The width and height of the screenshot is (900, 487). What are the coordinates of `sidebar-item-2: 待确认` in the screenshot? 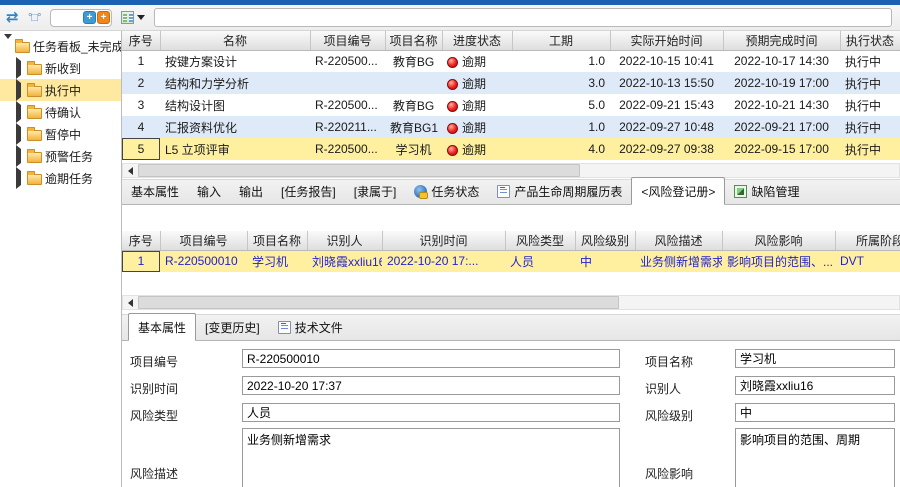 It's located at (60, 112).